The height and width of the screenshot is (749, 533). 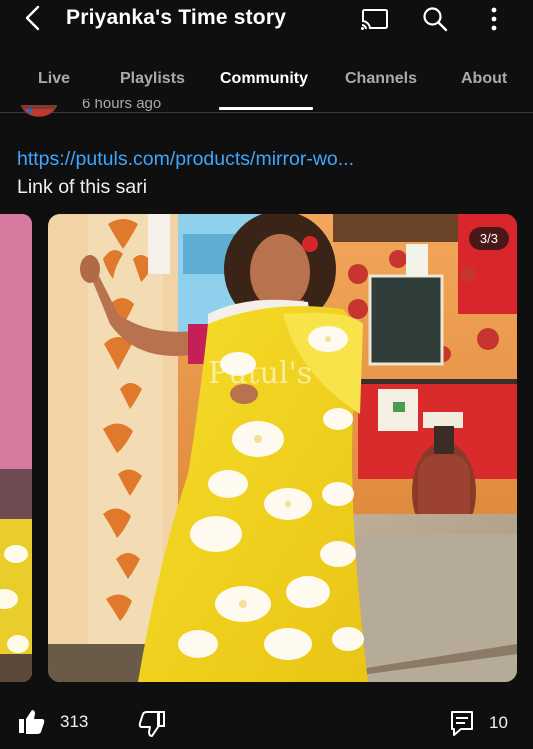 I want to click on post-actions: 313 10, so click(x=266, y=722).